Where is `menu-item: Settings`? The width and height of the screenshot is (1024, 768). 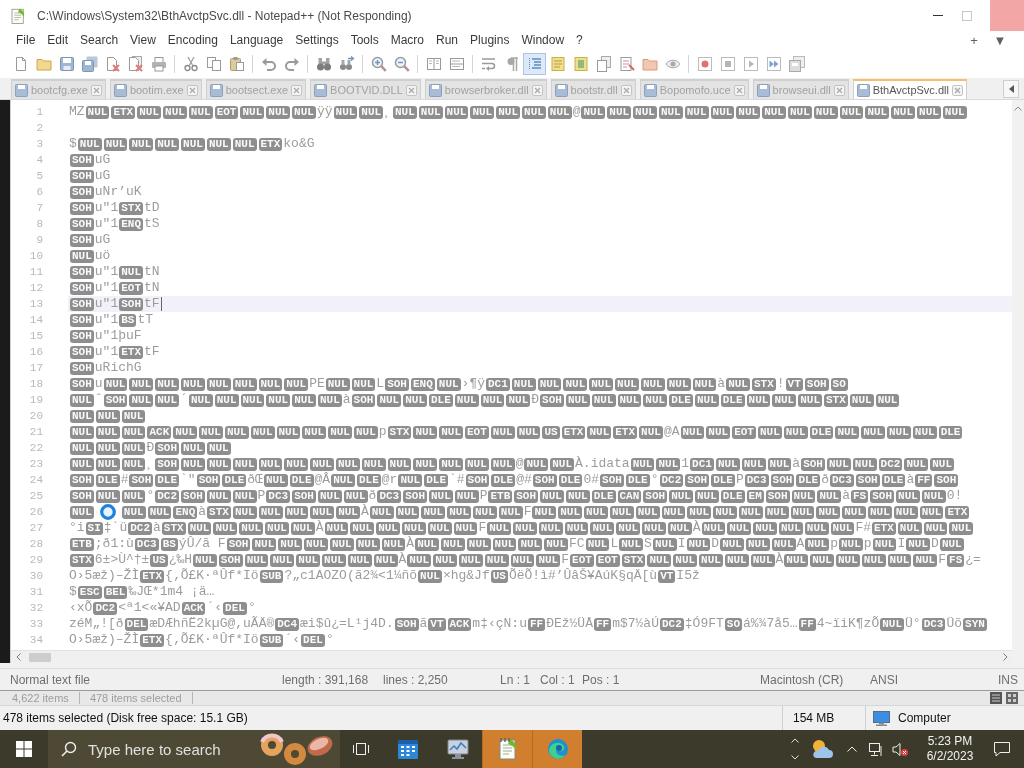 menu-item: Settings is located at coordinates (317, 40).